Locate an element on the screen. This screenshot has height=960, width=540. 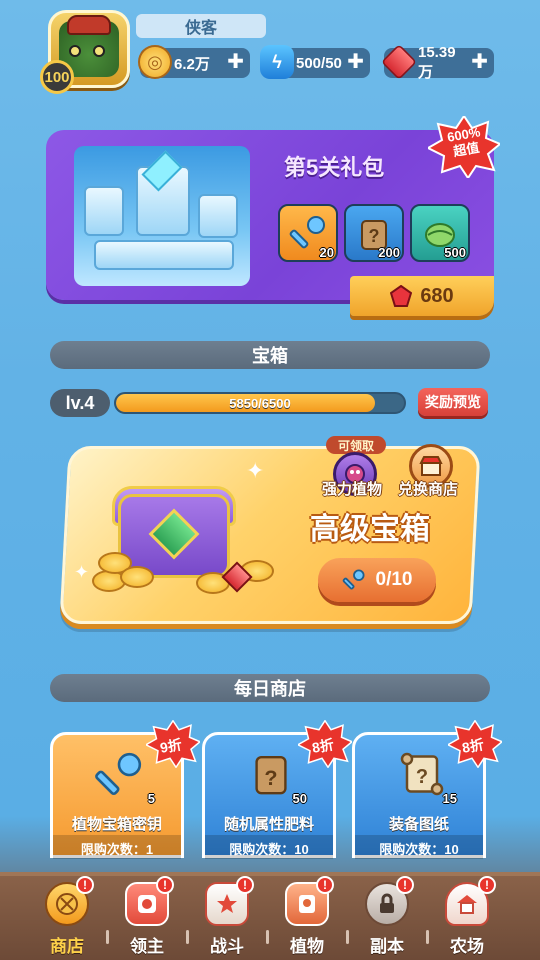
gift-item-mystery-bag: ? 200 is located at coordinates (374, 233).